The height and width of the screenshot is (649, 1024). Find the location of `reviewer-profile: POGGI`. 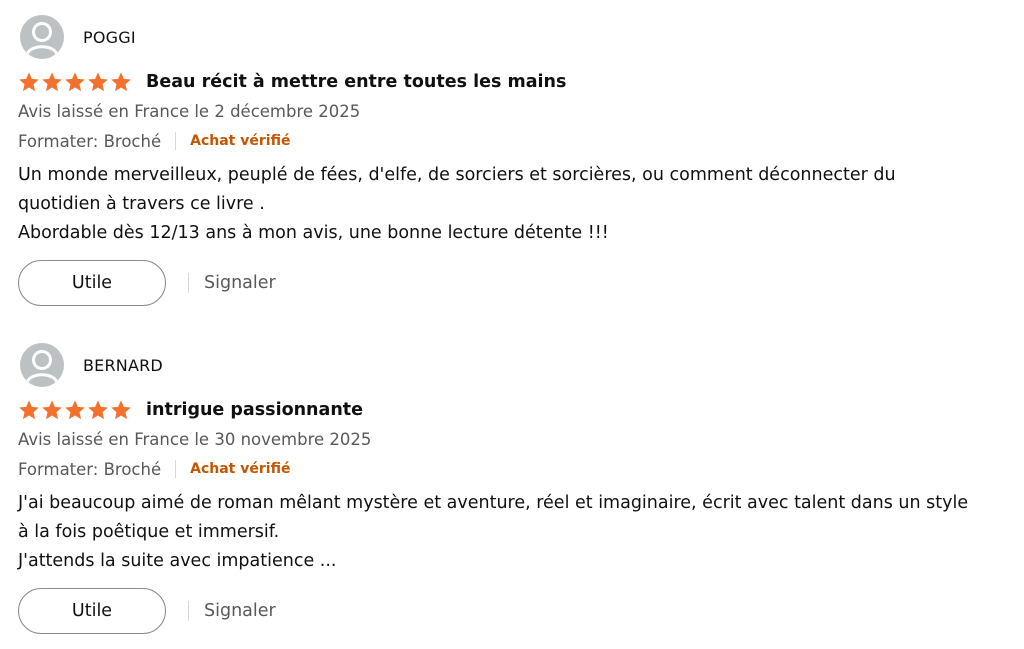

reviewer-profile: POGGI is located at coordinates (518, 37).